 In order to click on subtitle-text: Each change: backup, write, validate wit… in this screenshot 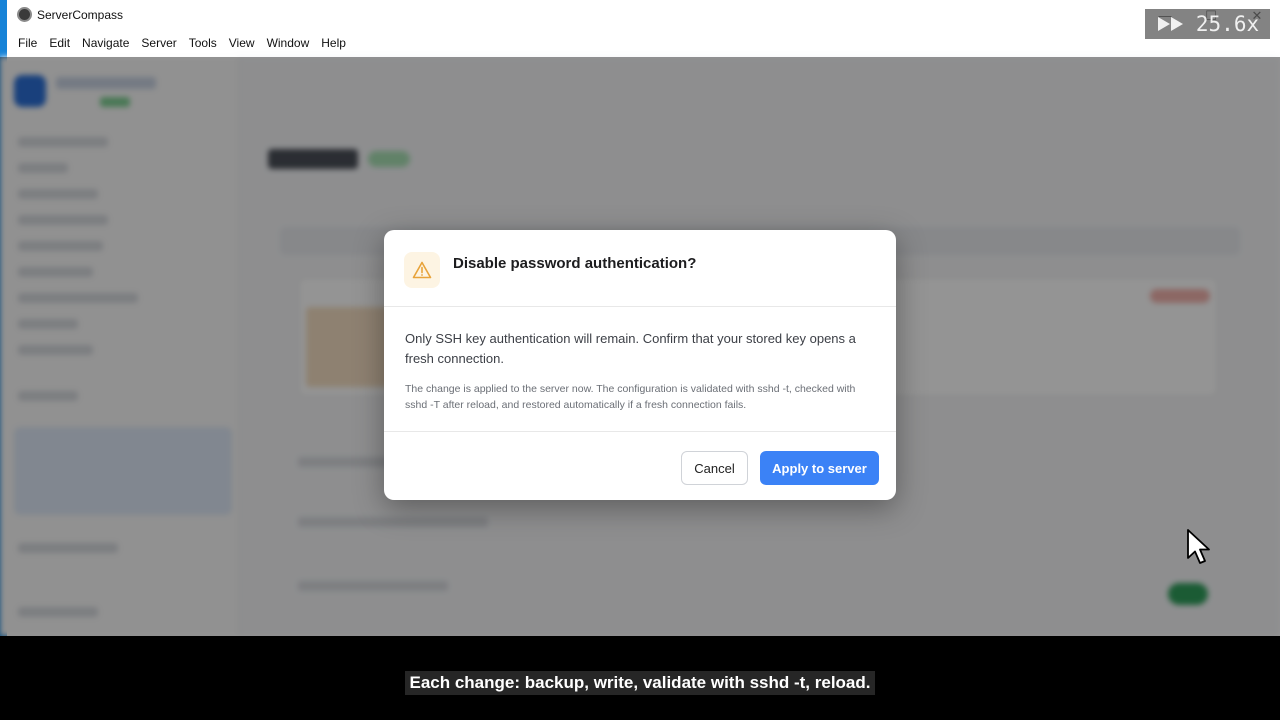, I will do `click(640, 683)`.